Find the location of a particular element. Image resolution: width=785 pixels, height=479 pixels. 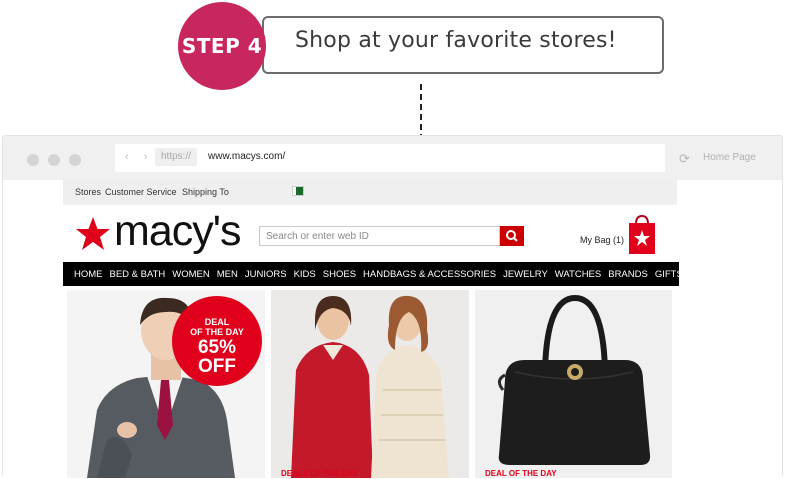

window-minimize-dot is located at coordinates (54, 160).